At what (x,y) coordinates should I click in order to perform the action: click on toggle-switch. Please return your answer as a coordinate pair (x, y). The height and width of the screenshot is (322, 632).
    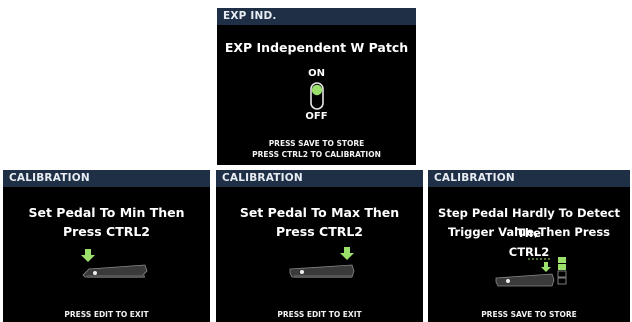
    Looking at the image, I should click on (317, 96).